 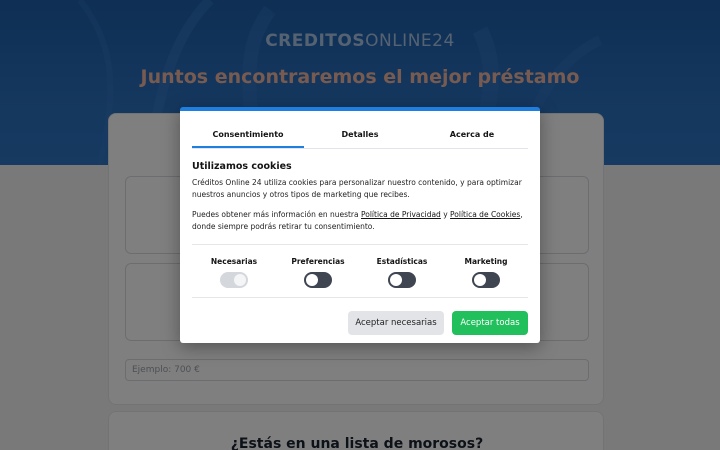 What do you see at coordinates (401, 214) in the screenshot?
I see `privacy-policy-link: Política de Privacidad` at bounding box center [401, 214].